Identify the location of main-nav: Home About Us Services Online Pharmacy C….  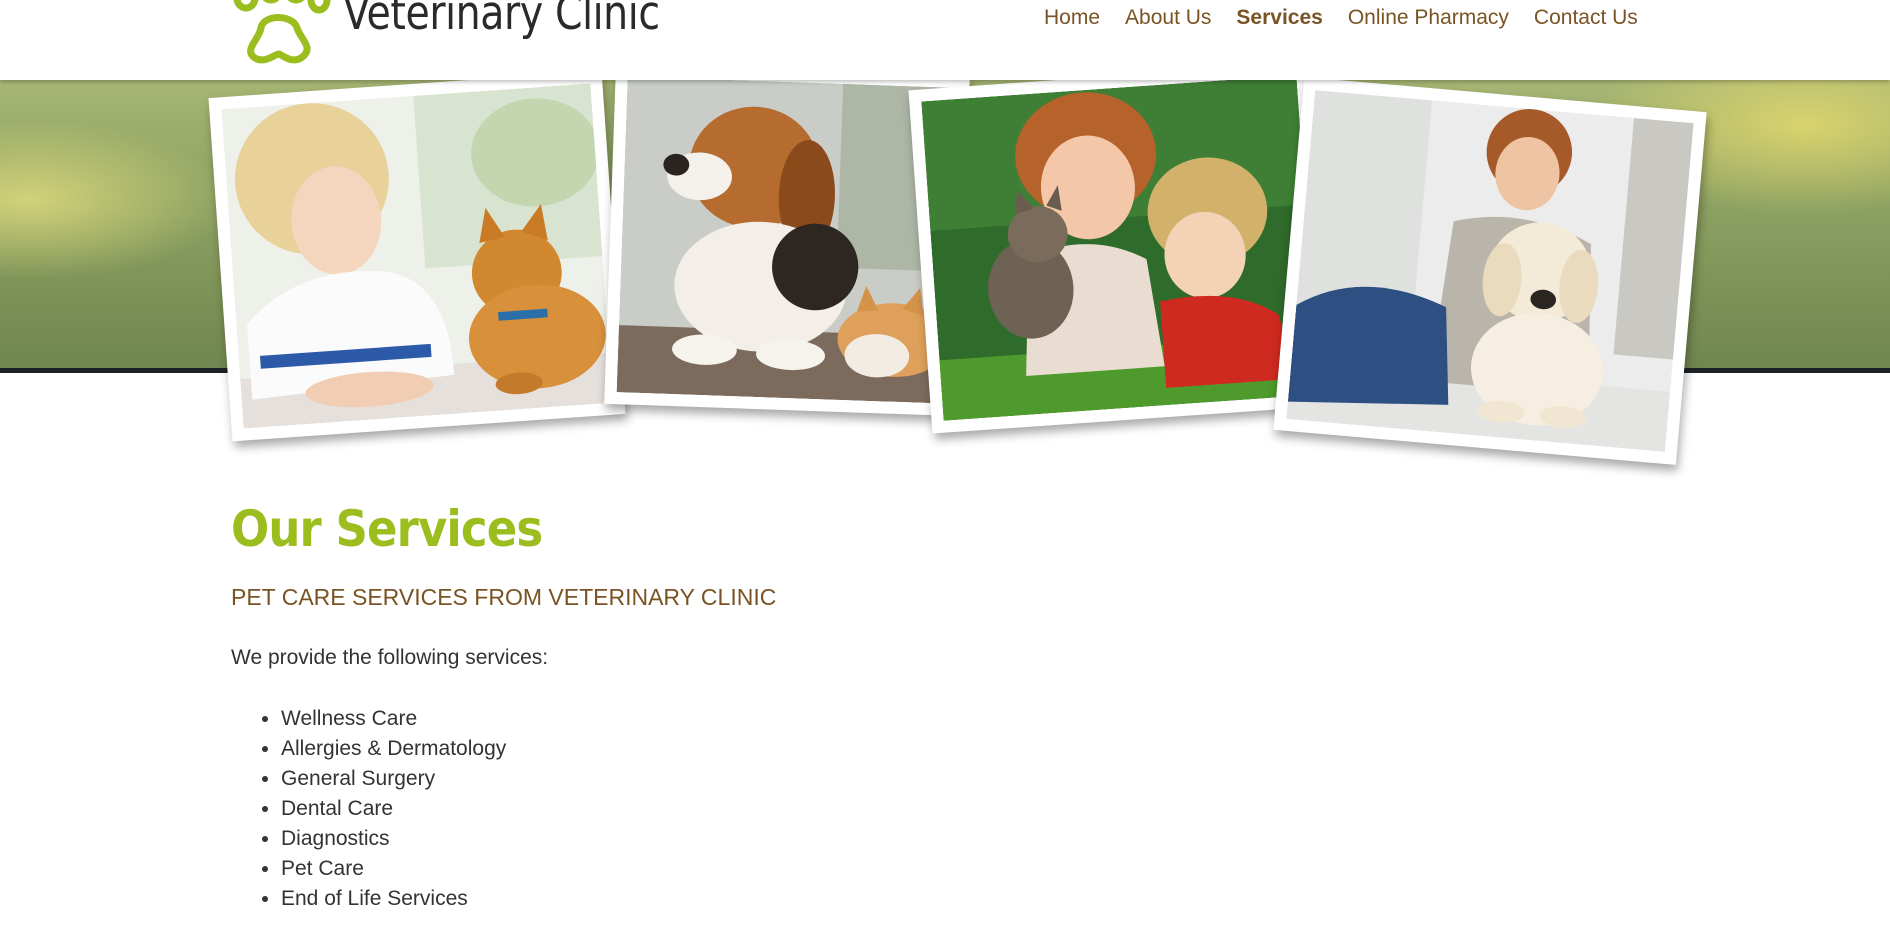
(1341, 18).